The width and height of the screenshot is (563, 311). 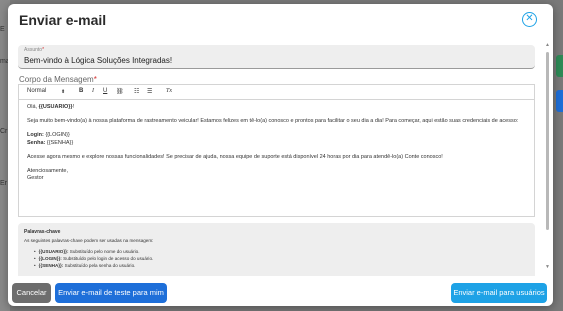 What do you see at coordinates (547, 45) in the screenshot?
I see `scroll-up-icon: ▲` at bounding box center [547, 45].